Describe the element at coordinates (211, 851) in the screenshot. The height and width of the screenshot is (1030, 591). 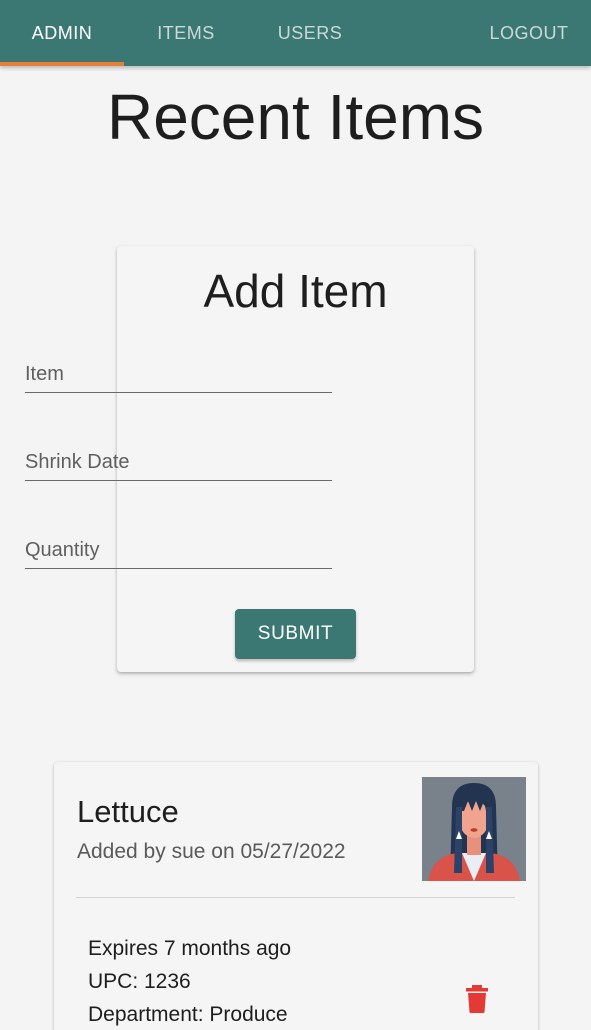
I see `item-added-by: Added by sue on 05/27/2022` at that location.